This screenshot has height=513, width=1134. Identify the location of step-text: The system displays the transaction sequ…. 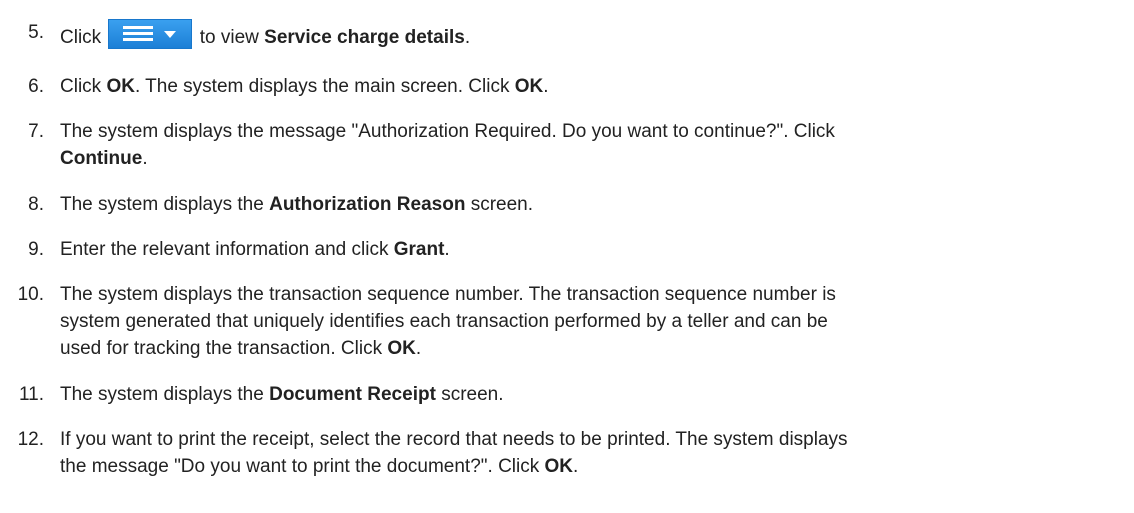
(590, 321).